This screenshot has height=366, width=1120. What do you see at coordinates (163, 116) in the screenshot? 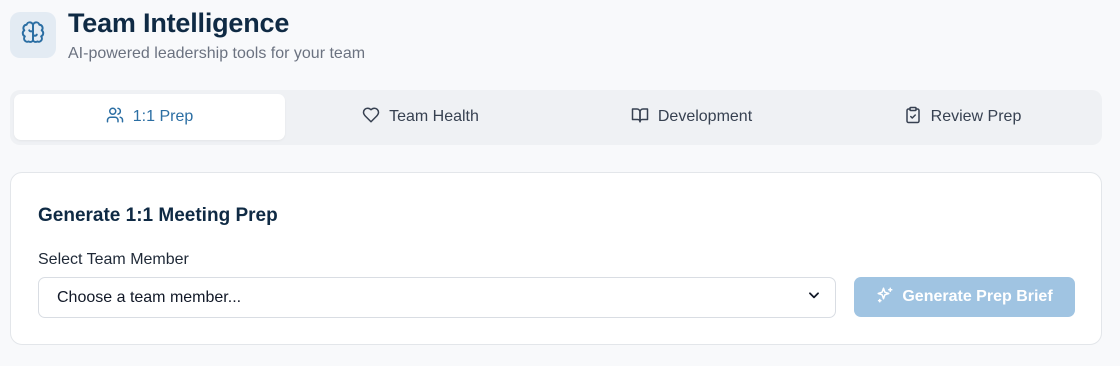
I see `tab-label: 1:1 Prep` at bounding box center [163, 116].